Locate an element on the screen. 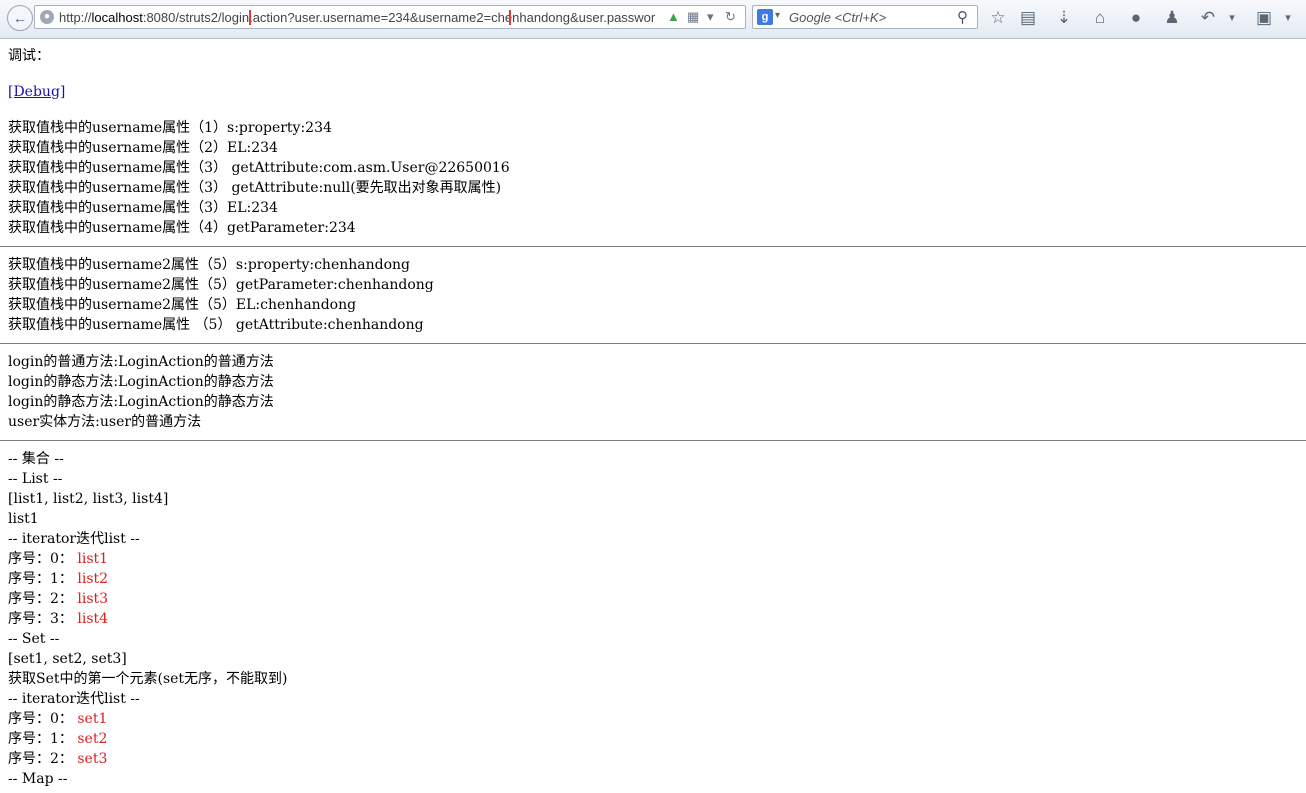 The height and width of the screenshot is (793, 1306). crop-dropdown-icon: ▾ is located at coordinates (1288, 18).